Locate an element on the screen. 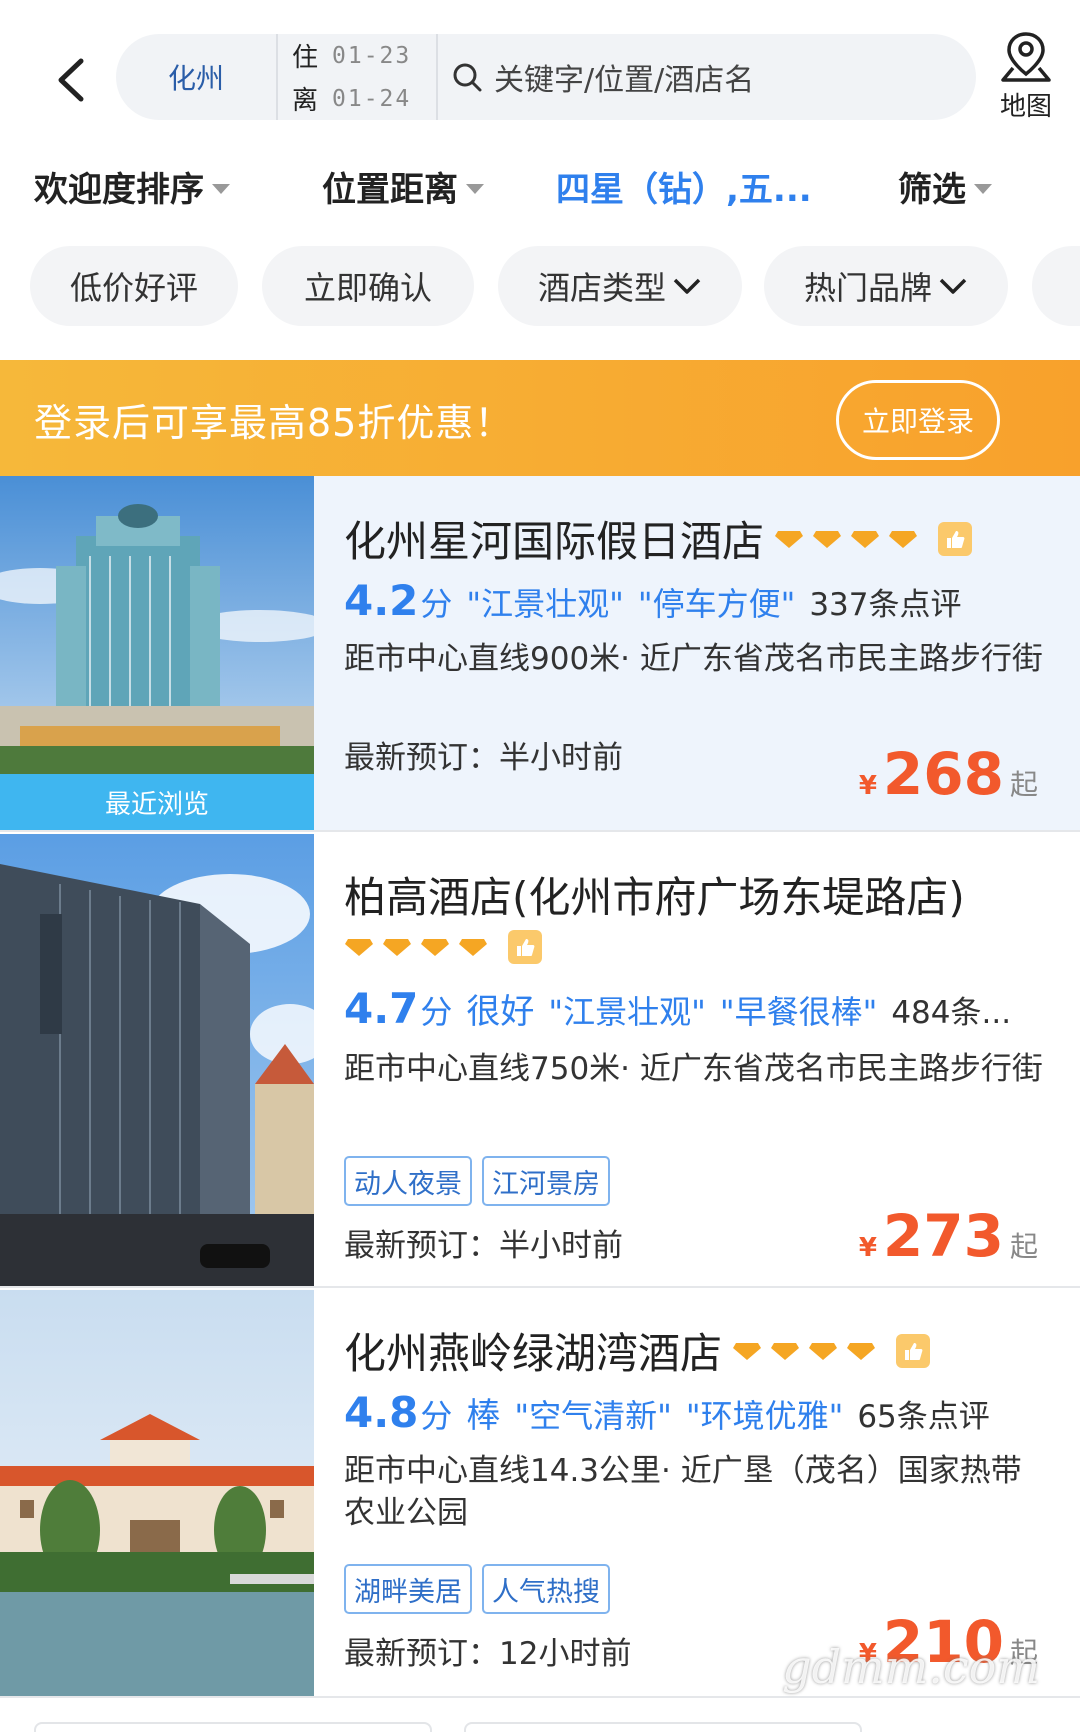 The width and height of the screenshot is (1080, 1732). feature-badge: 湖畔美居 is located at coordinates (408, 1589).